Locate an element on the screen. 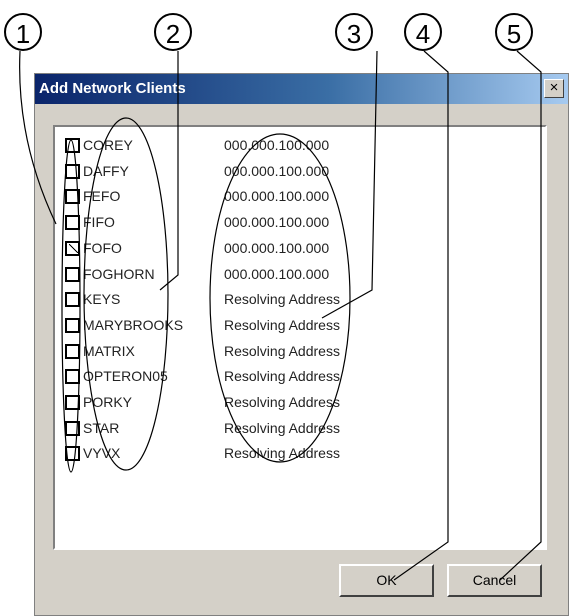 Image resolution: width=572 pixels, height=616 pixels. callout-4: 4 is located at coordinates (423, 32).